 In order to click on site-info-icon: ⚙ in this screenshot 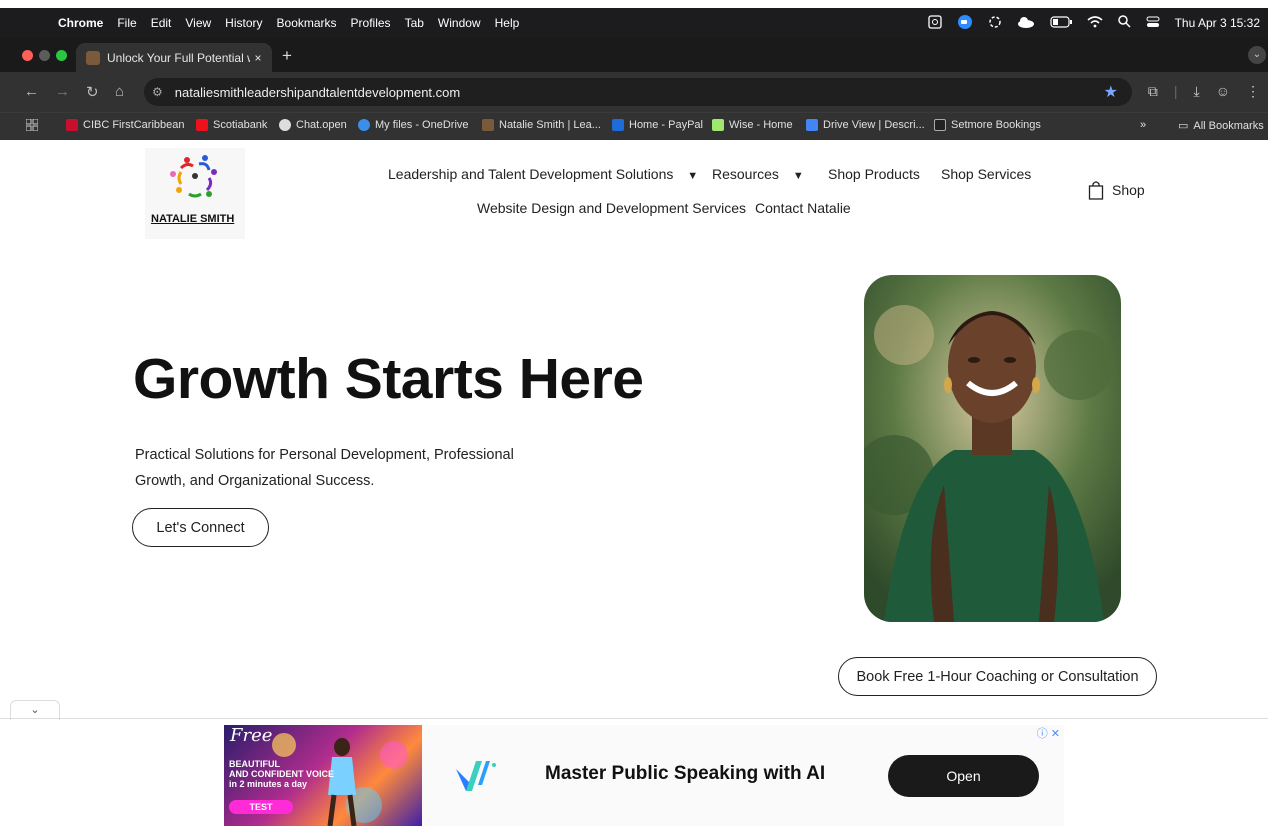, I will do `click(157, 92)`.